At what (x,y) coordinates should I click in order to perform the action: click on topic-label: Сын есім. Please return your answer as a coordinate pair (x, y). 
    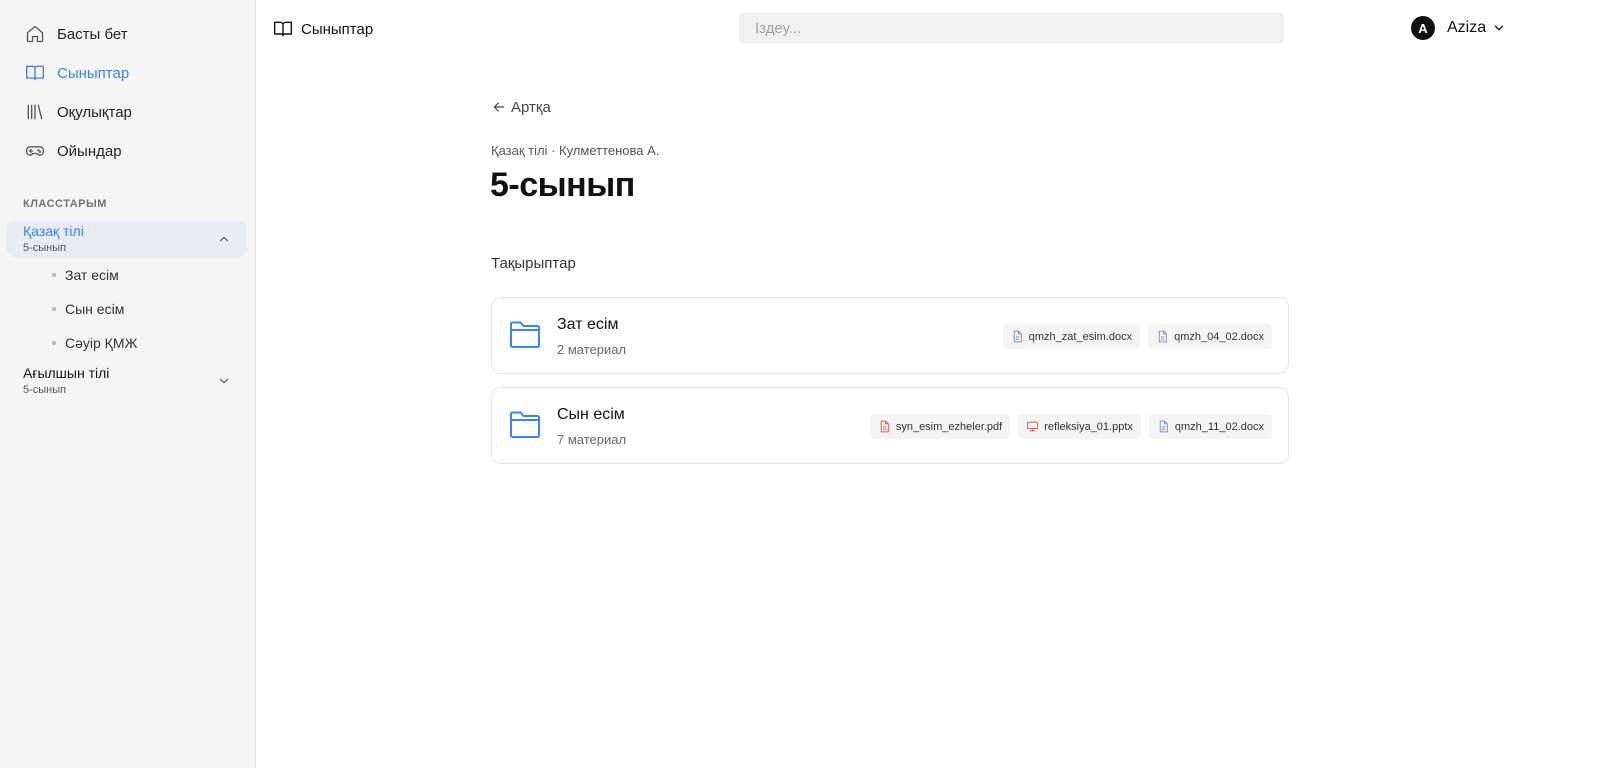
    Looking at the image, I should click on (95, 309).